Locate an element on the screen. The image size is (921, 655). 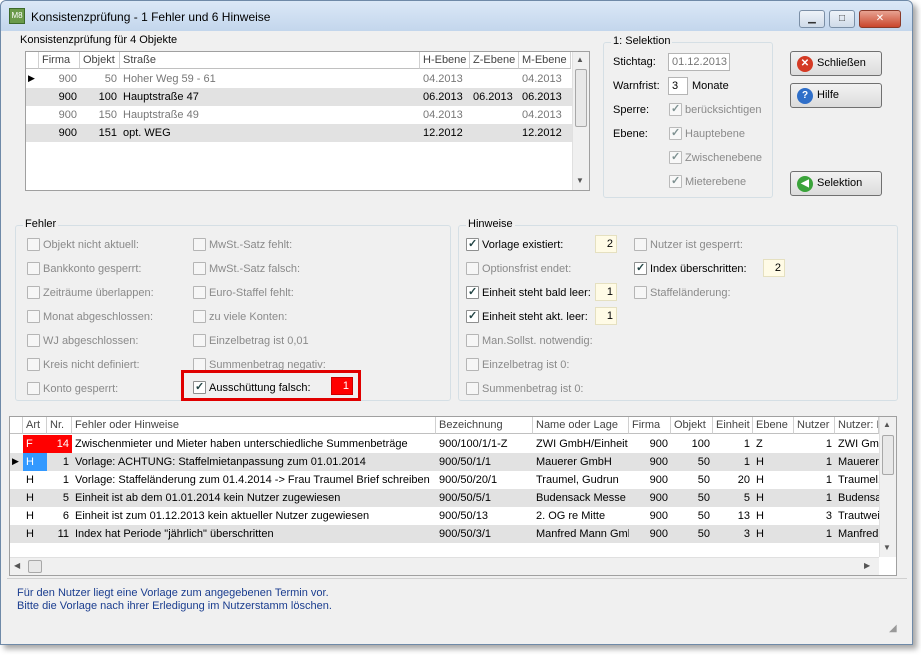
cell-bez: 900/50/13 is located at coordinates (463, 516).